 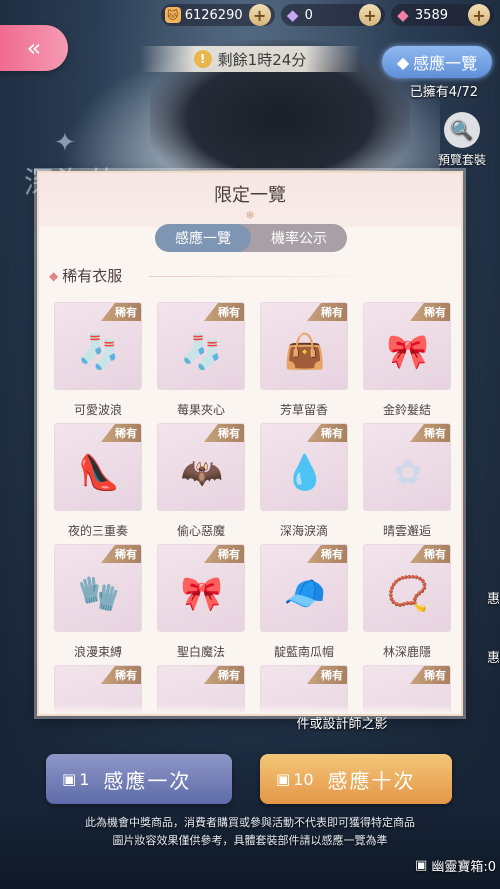 I want to click on item-name: 莓果夾心, so click(x=200, y=410).